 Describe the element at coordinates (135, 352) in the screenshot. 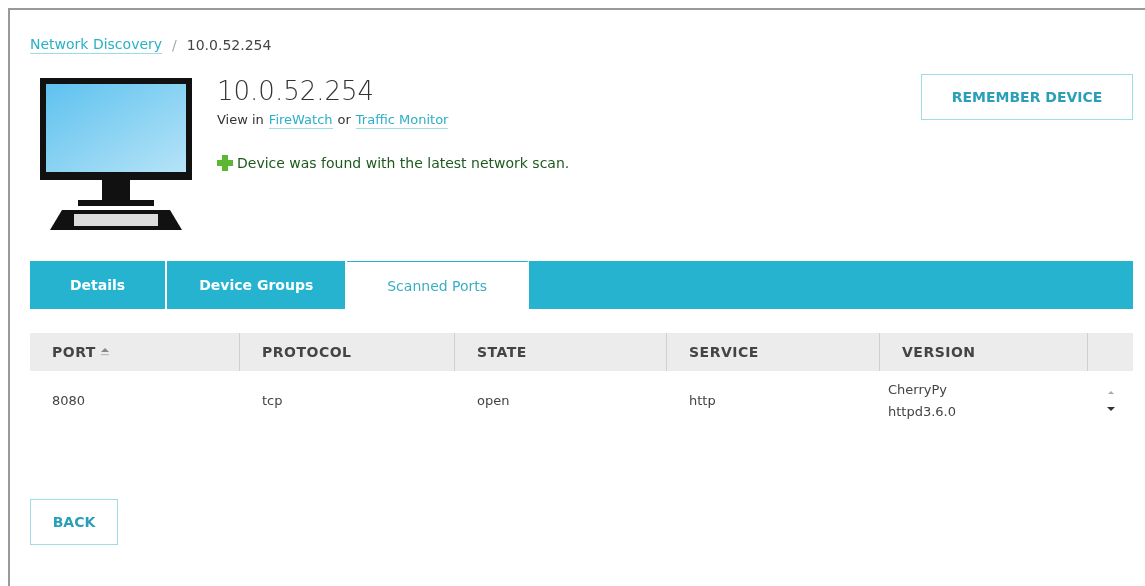

I see `column-header: PORT` at that location.